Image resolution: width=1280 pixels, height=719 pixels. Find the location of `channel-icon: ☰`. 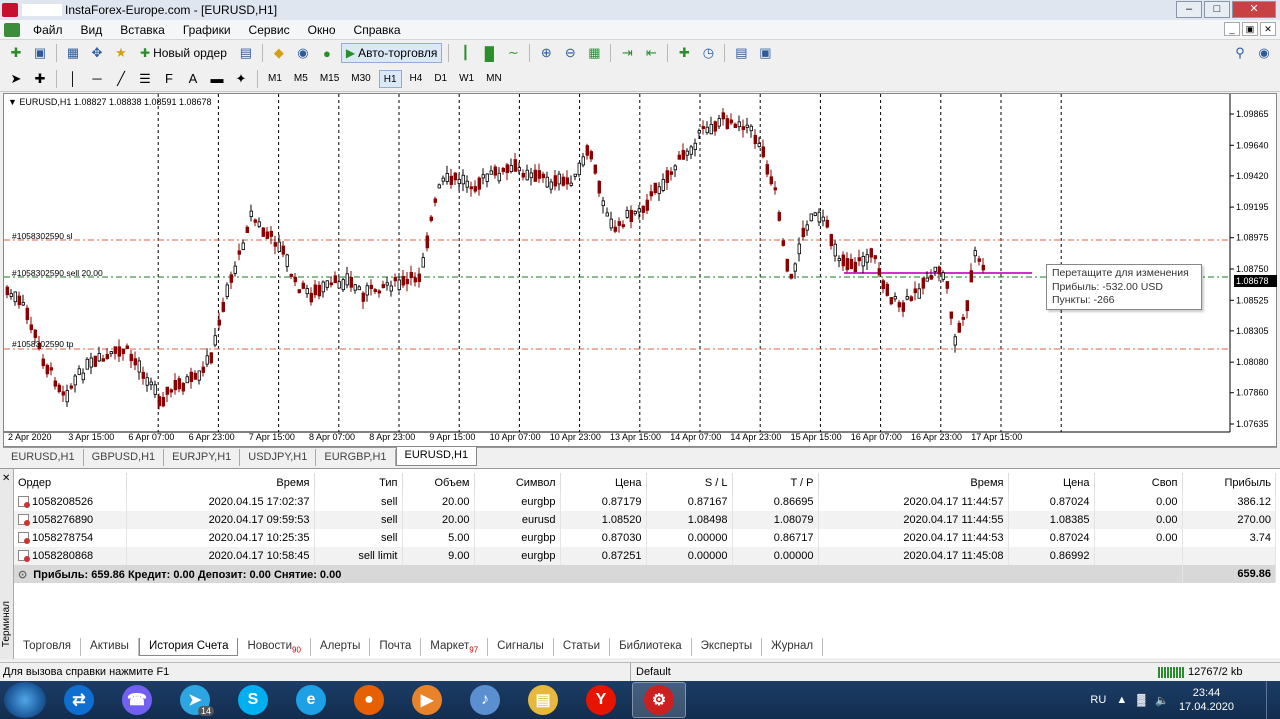

channel-icon: ☰ is located at coordinates (145, 79).